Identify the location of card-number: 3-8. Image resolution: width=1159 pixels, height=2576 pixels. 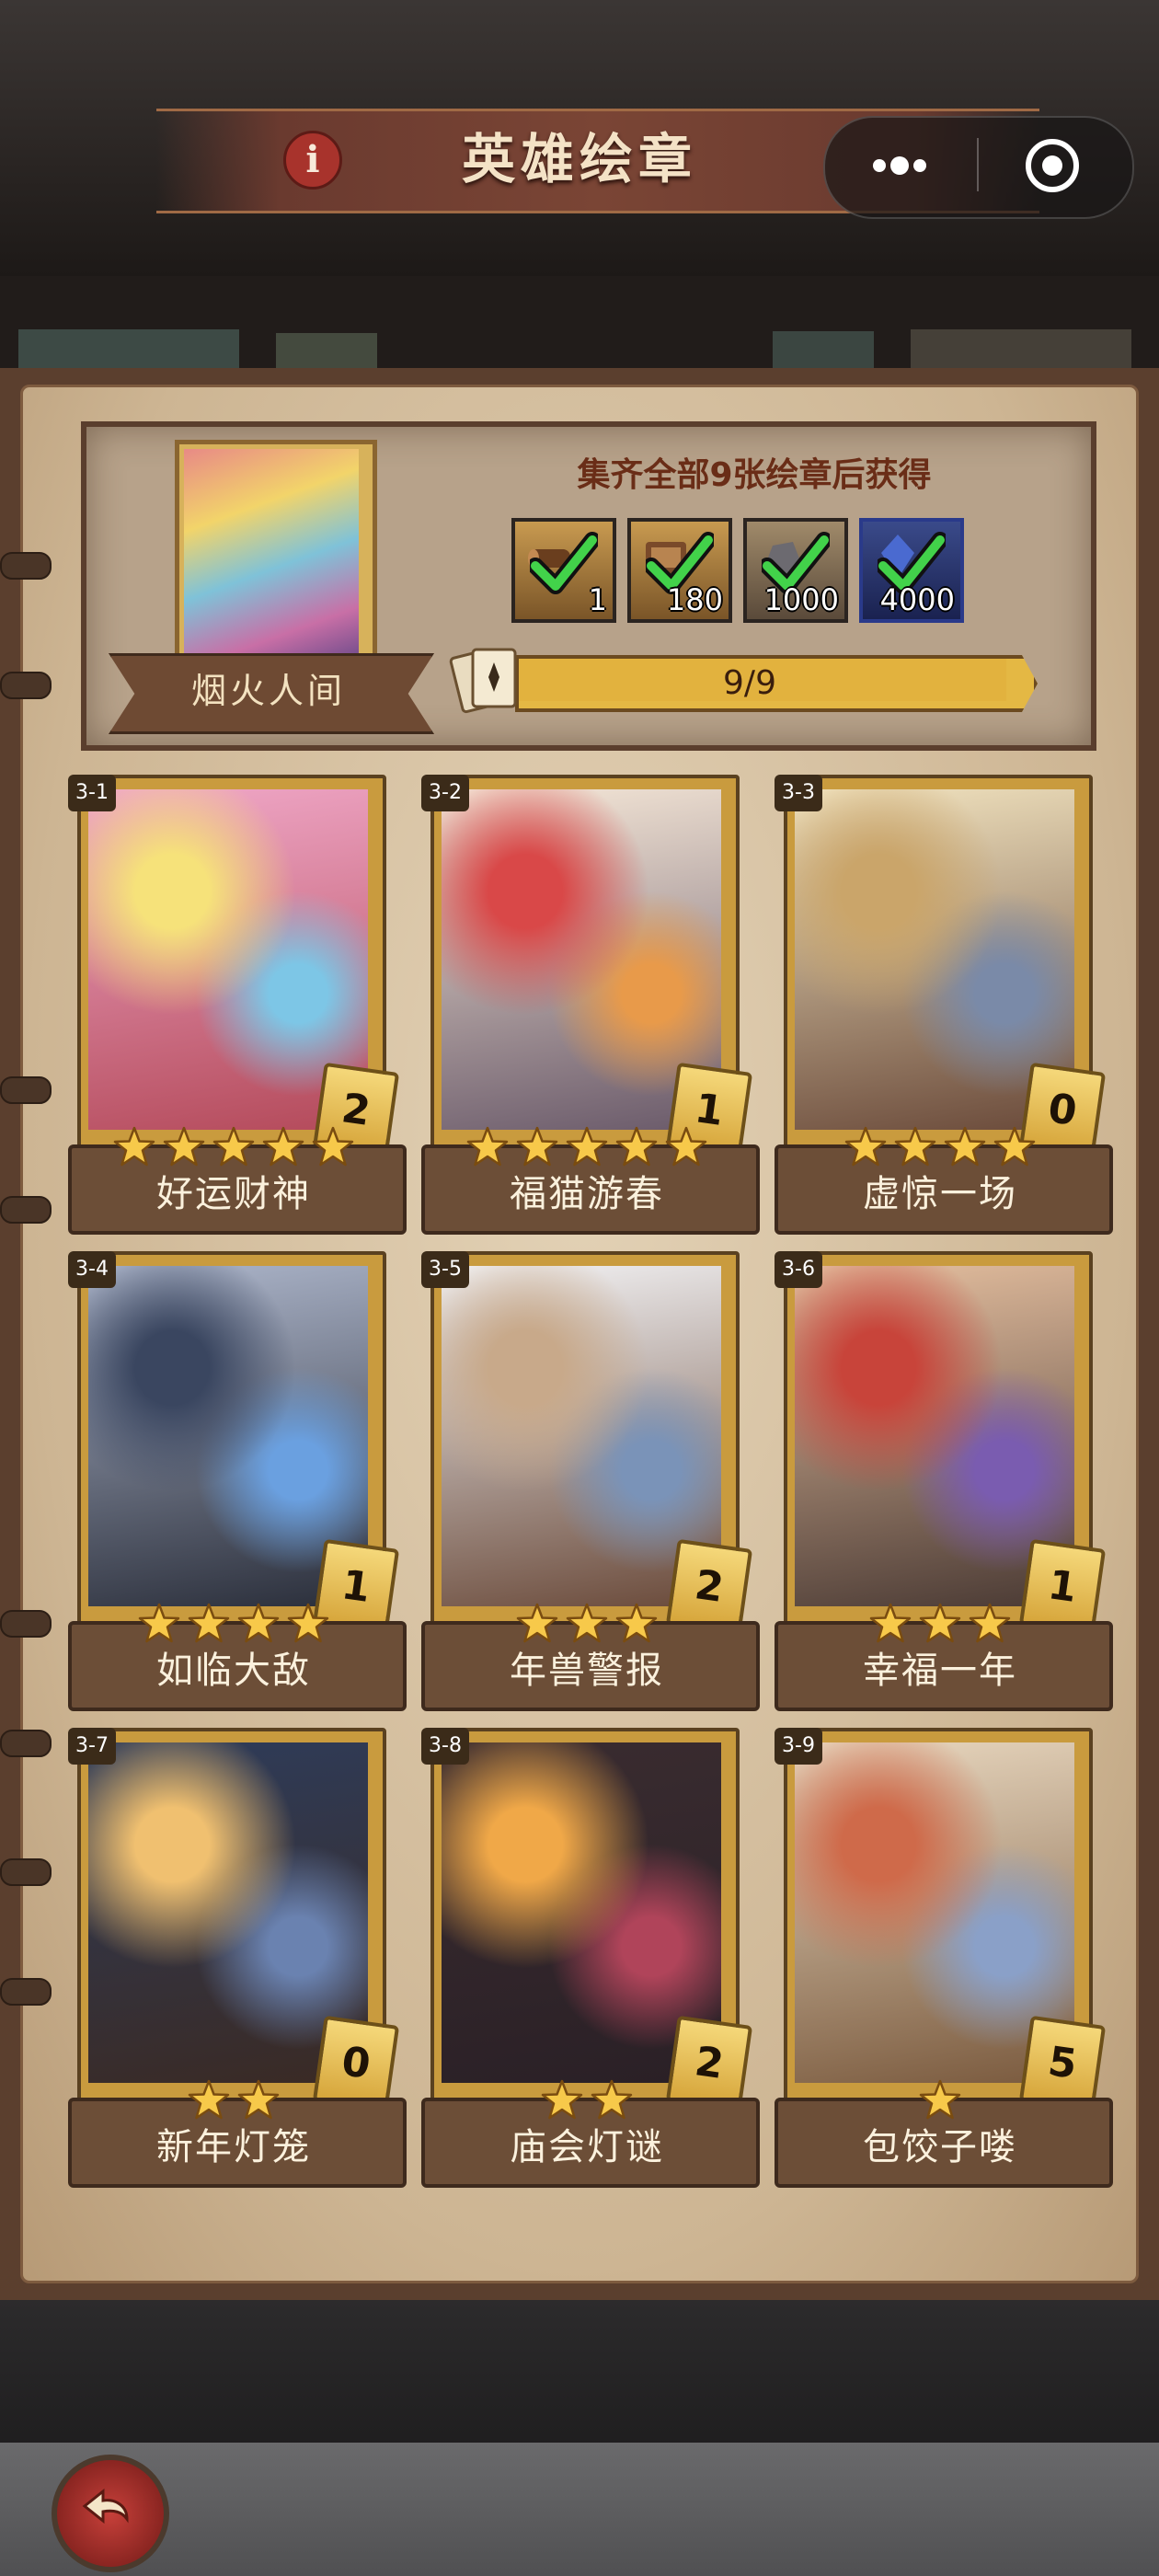
(445, 1746).